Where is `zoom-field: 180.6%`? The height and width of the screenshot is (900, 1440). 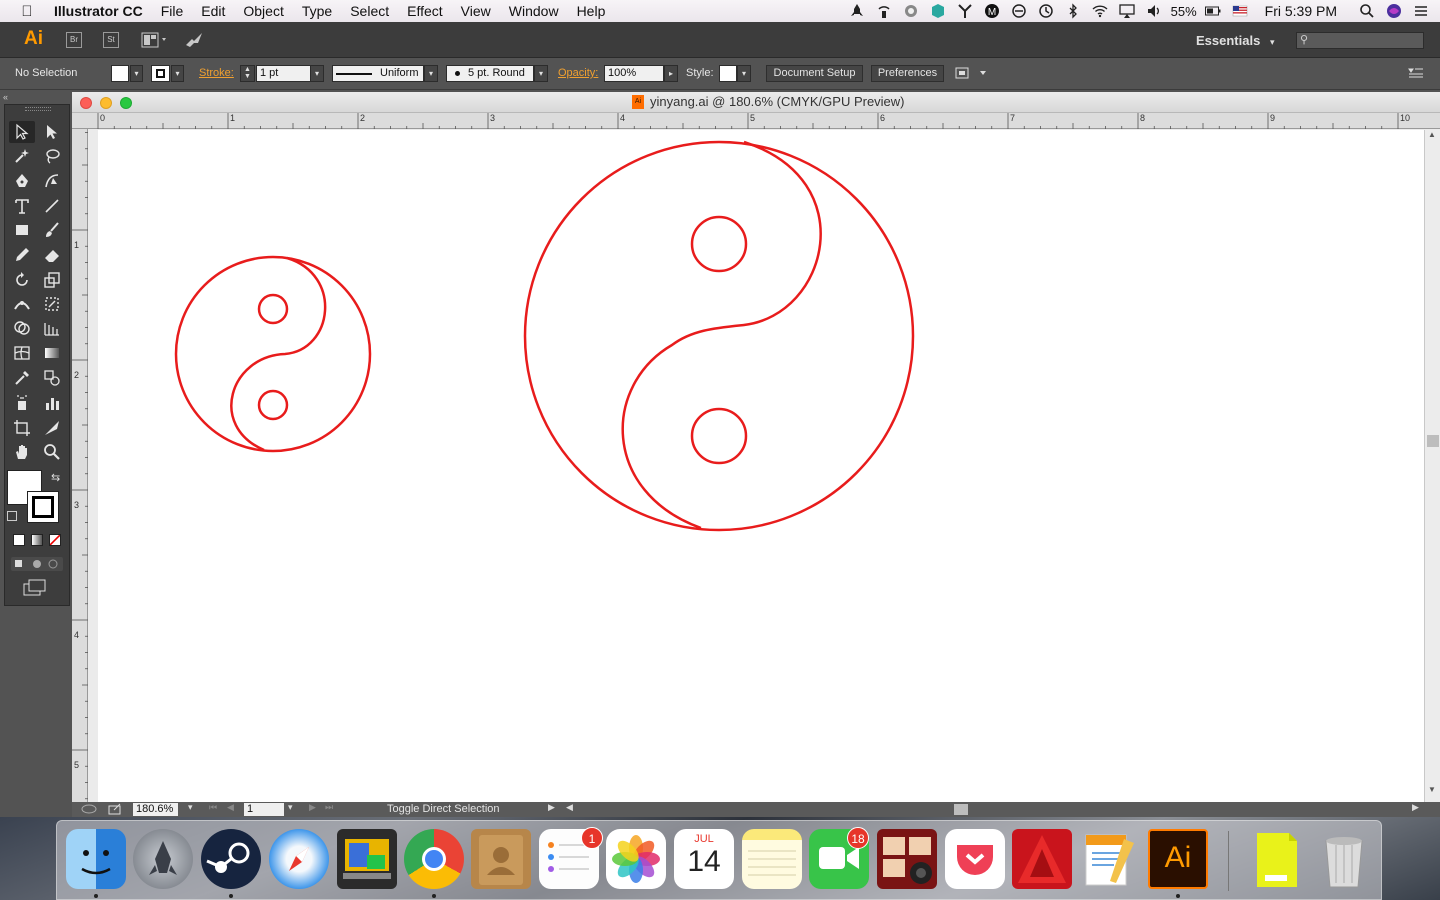
zoom-field: 180.6% is located at coordinates (155, 809).